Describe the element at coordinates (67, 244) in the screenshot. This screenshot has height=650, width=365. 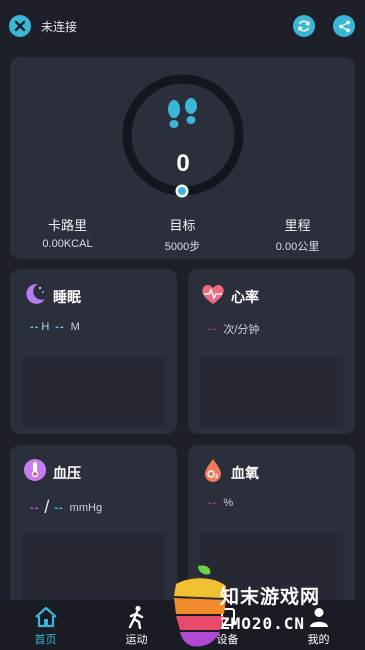
I see `calories-value: 0.00KCAL` at that location.